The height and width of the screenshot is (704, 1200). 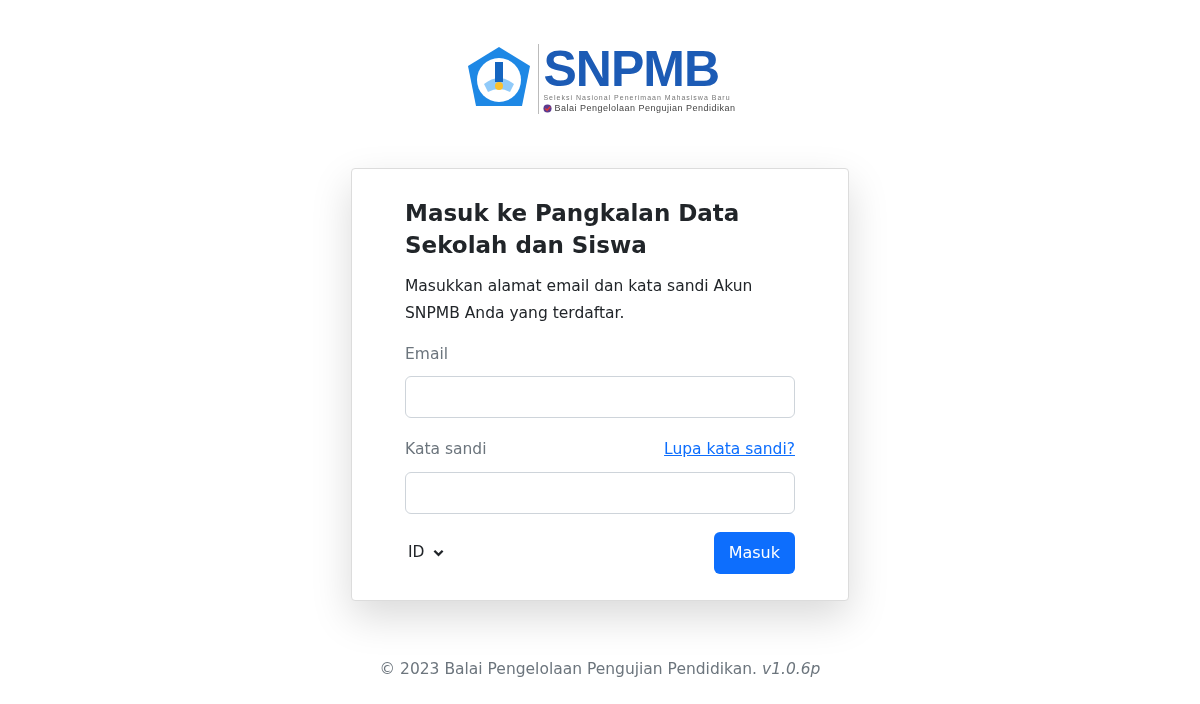 What do you see at coordinates (600, 397) in the screenshot?
I see `email-field` at bounding box center [600, 397].